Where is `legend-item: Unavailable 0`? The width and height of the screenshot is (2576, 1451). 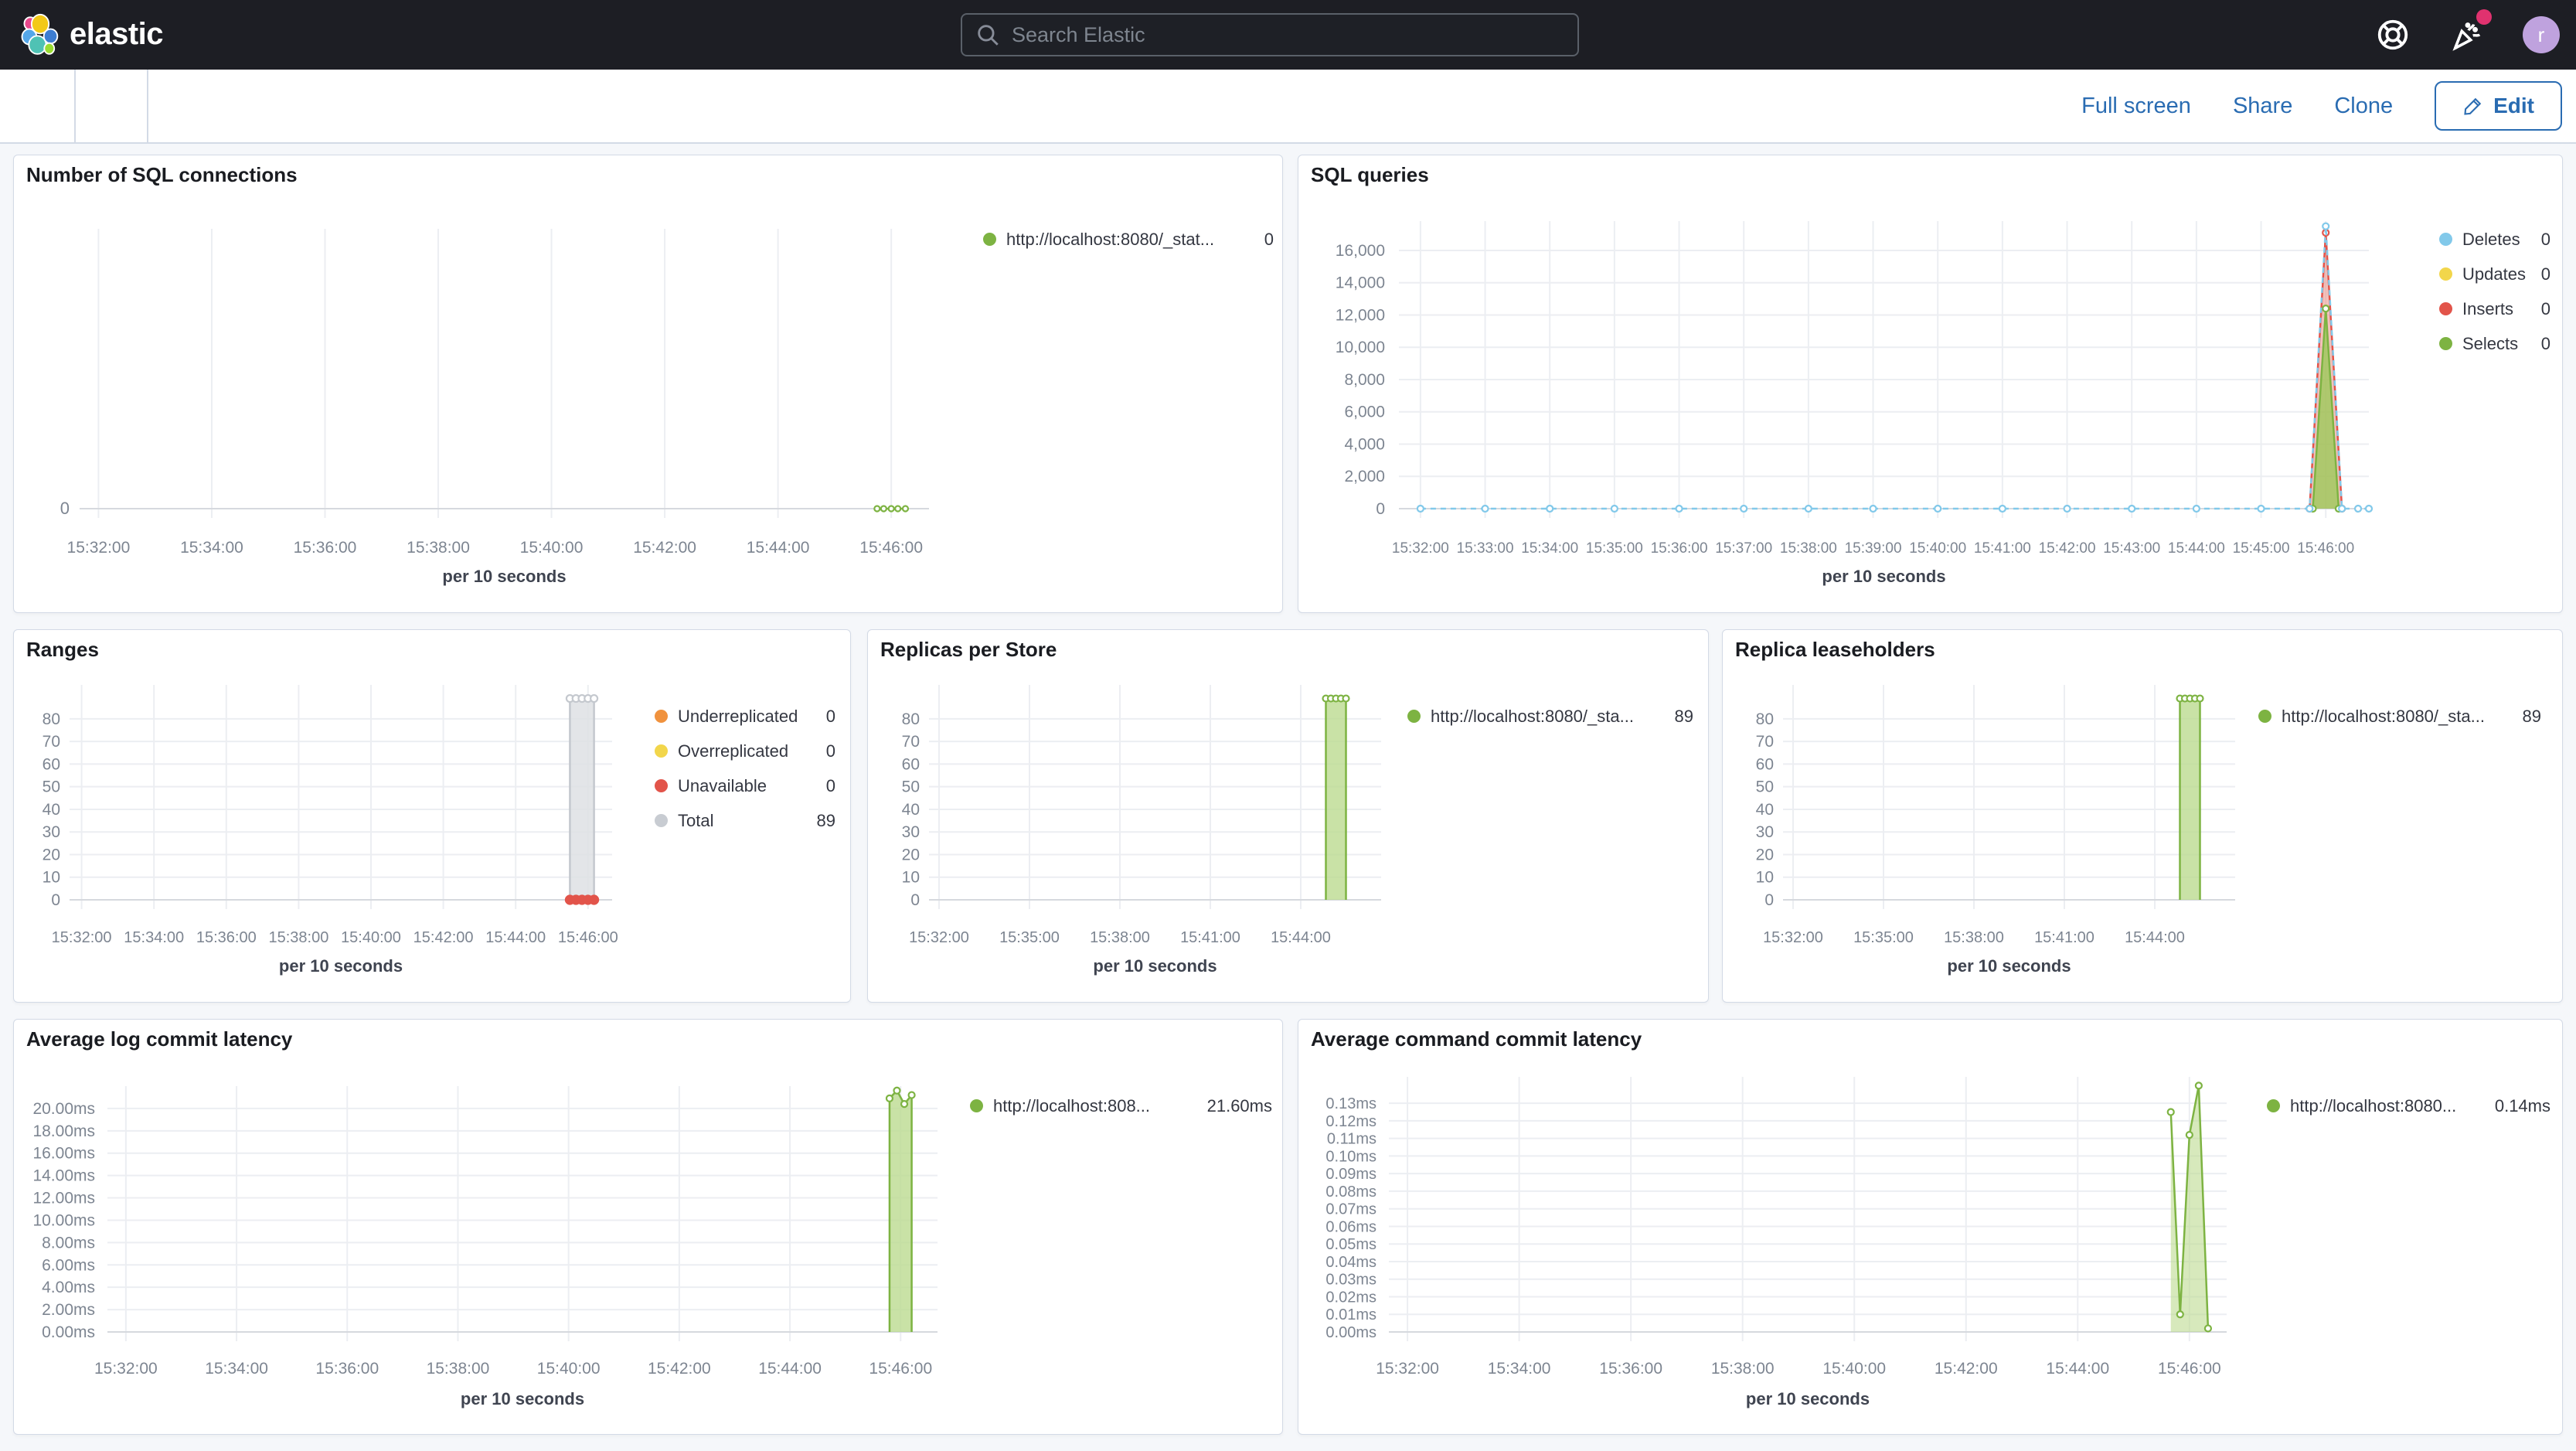
legend-item: Unavailable 0 is located at coordinates (745, 785).